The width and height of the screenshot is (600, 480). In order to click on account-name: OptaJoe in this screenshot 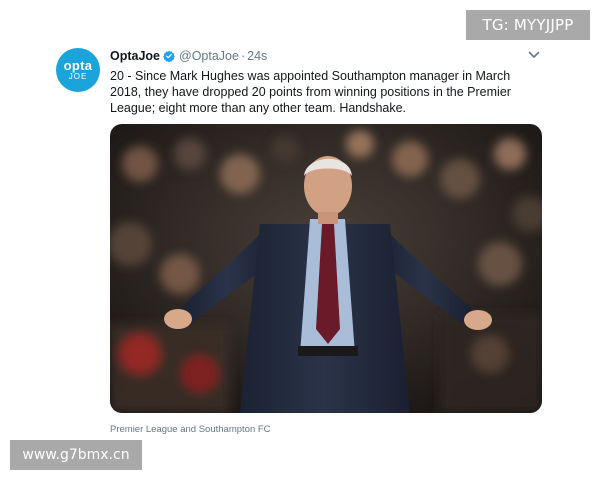, I will do `click(135, 56)`.